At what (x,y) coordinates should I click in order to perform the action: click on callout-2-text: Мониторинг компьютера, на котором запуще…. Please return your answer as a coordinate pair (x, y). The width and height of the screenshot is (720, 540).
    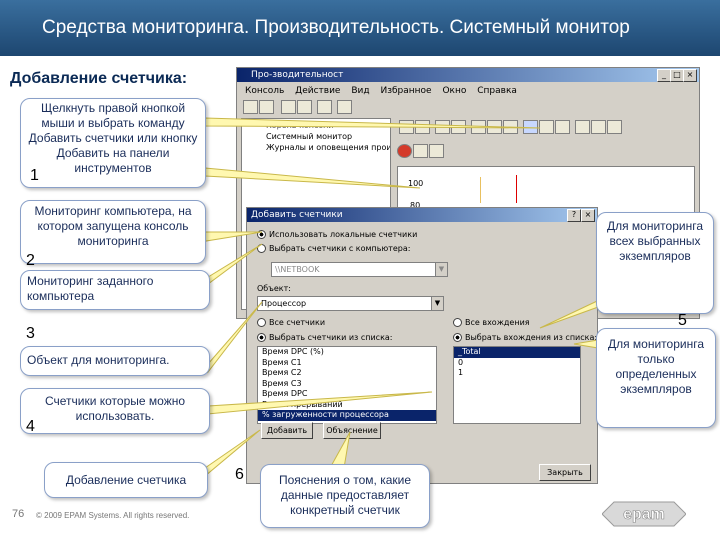
    Looking at the image, I should click on (113, 226).